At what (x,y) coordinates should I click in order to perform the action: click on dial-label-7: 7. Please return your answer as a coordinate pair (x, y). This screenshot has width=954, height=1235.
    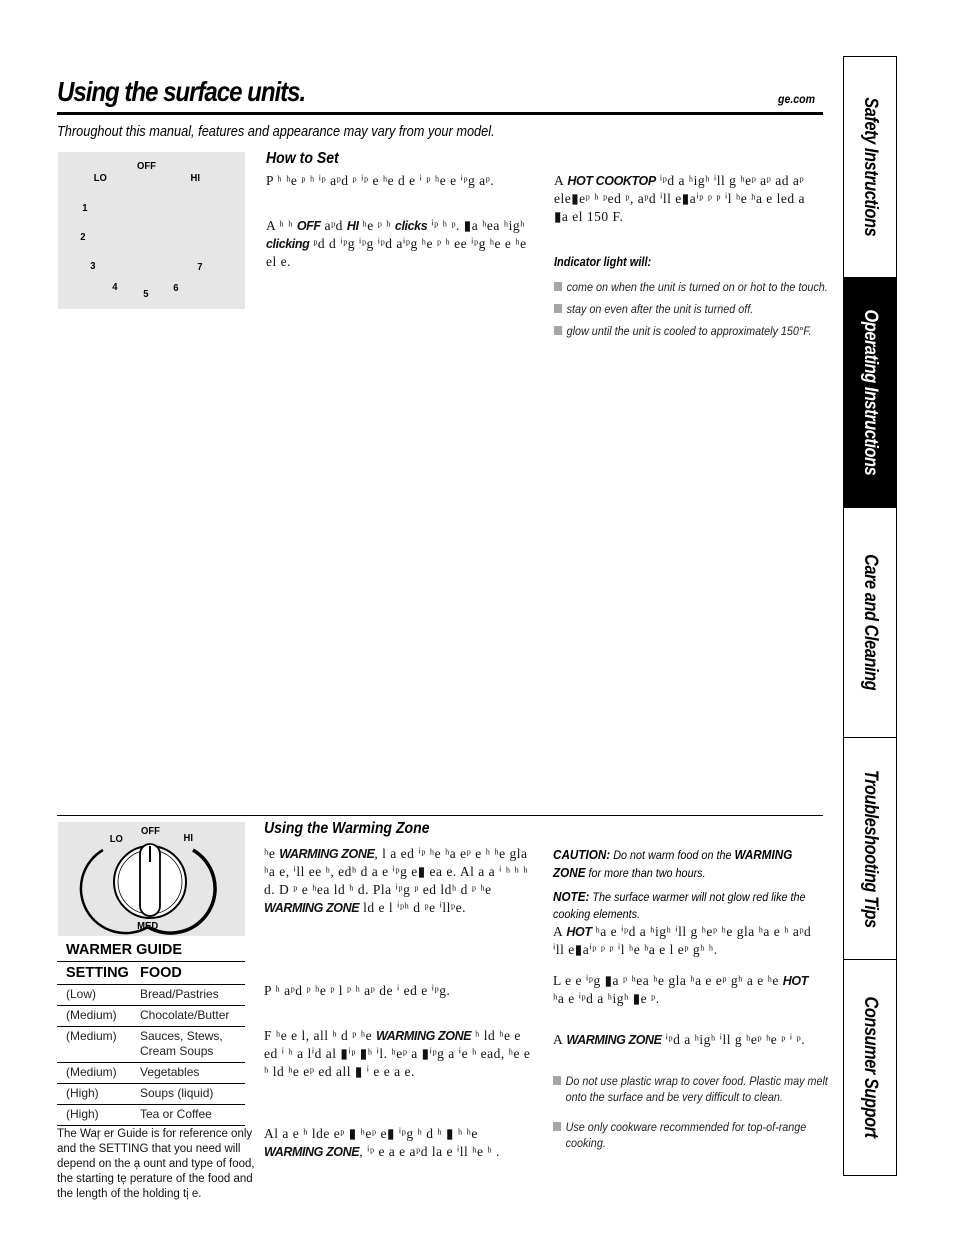
    Looking at the image, I should click on (200, 267).